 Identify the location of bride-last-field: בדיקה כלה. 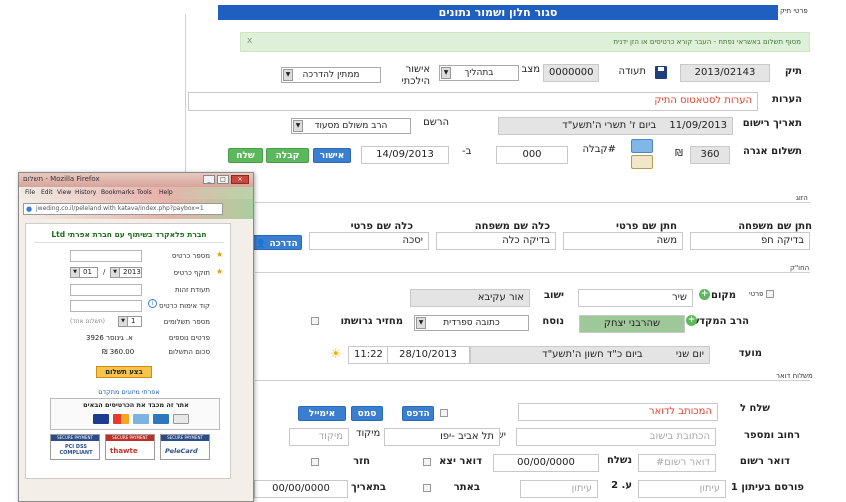
(496, 241).